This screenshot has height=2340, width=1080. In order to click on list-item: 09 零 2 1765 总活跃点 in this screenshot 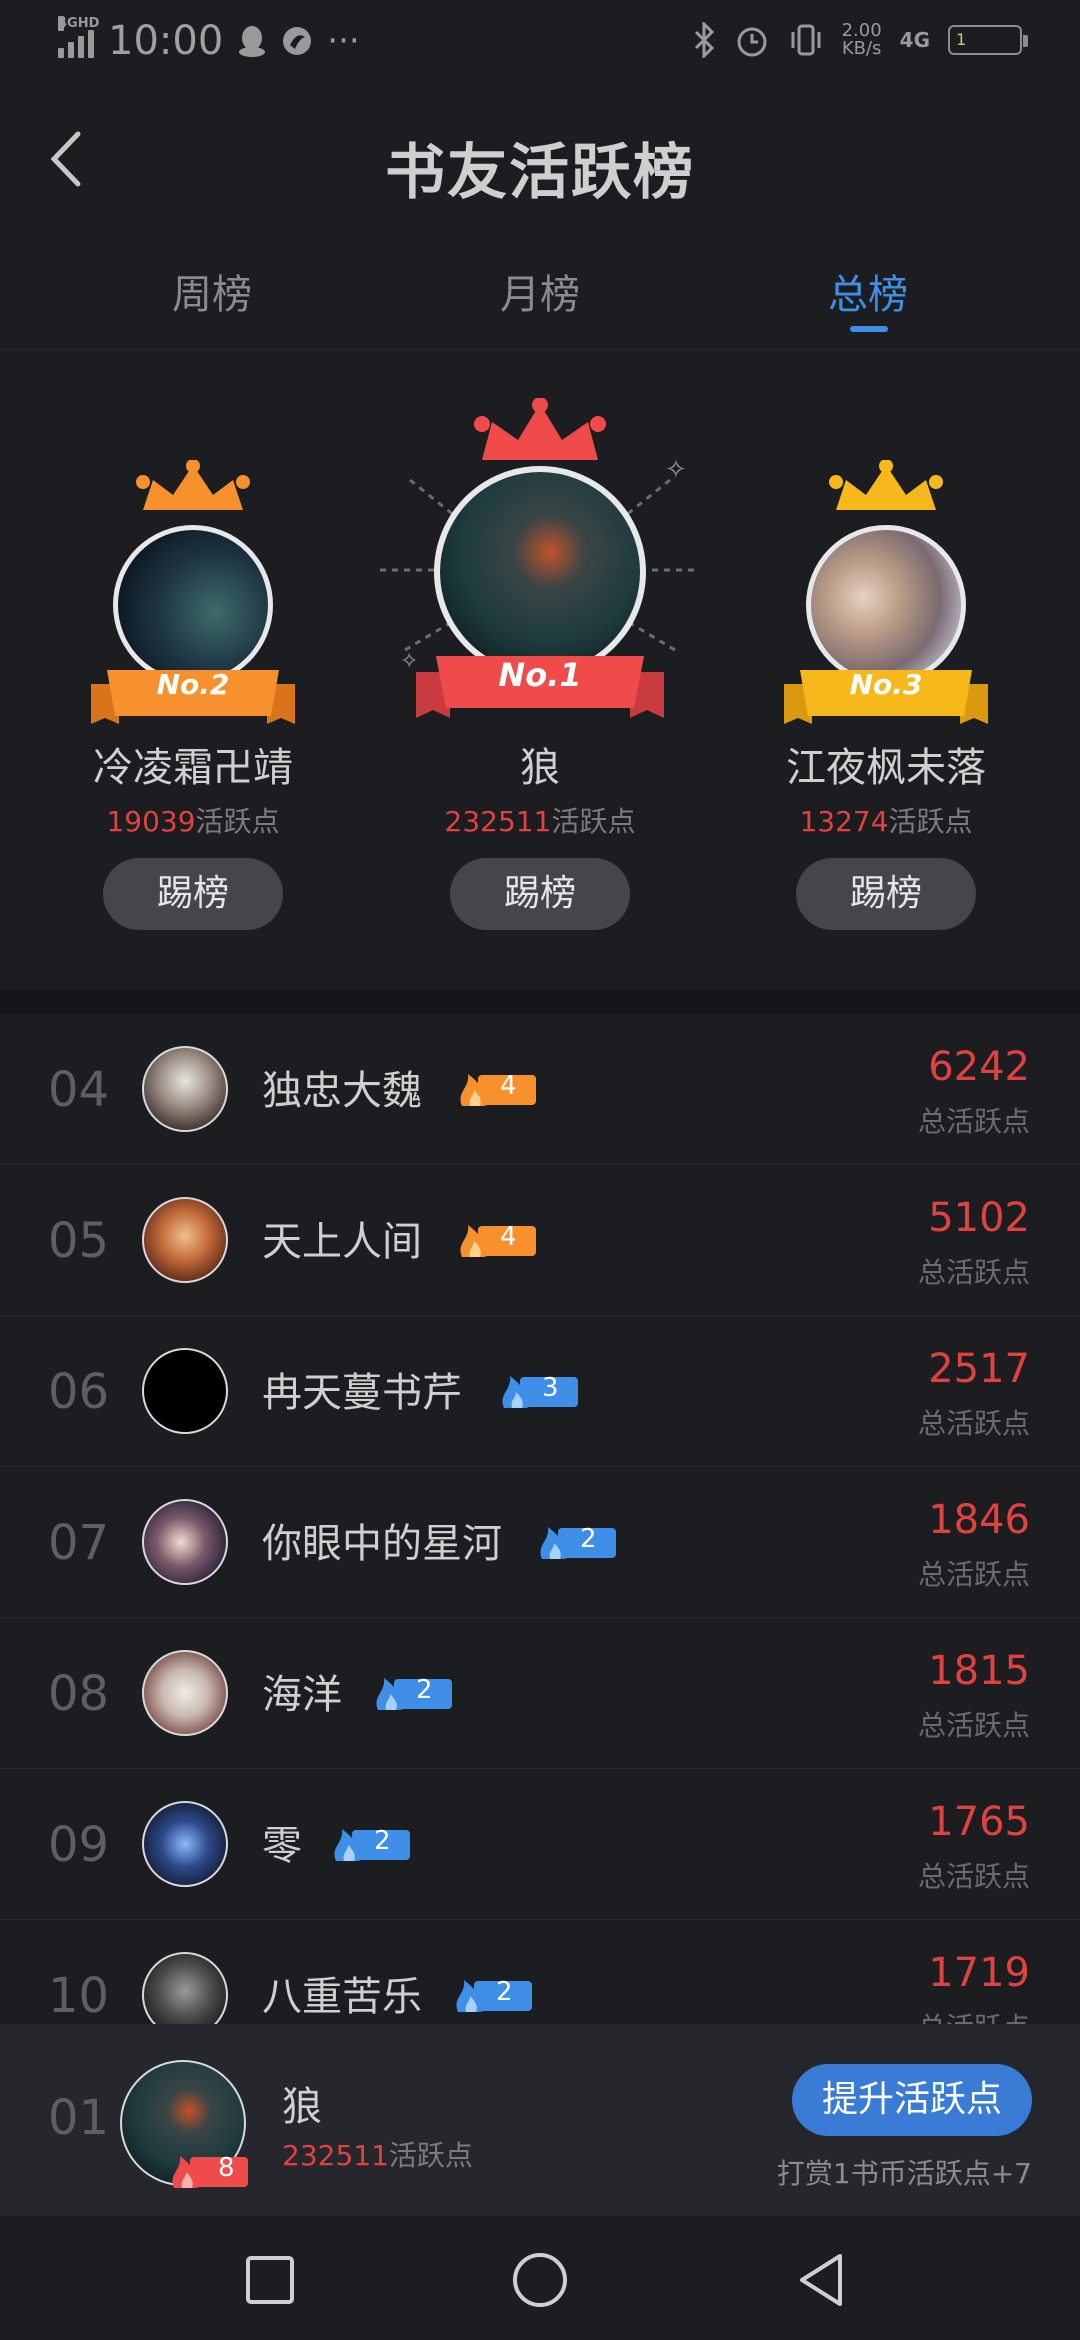, I will do `click(540, 1844)`.